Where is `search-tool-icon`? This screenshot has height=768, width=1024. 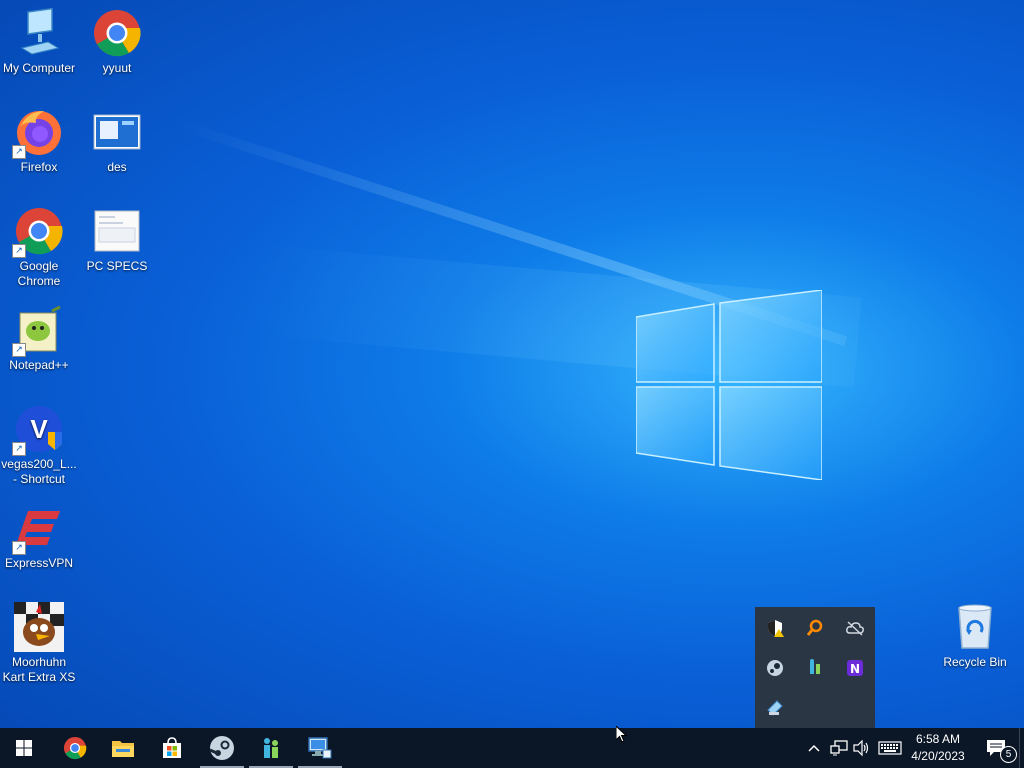
search-tool-icon is located at coordinates (815, 628).